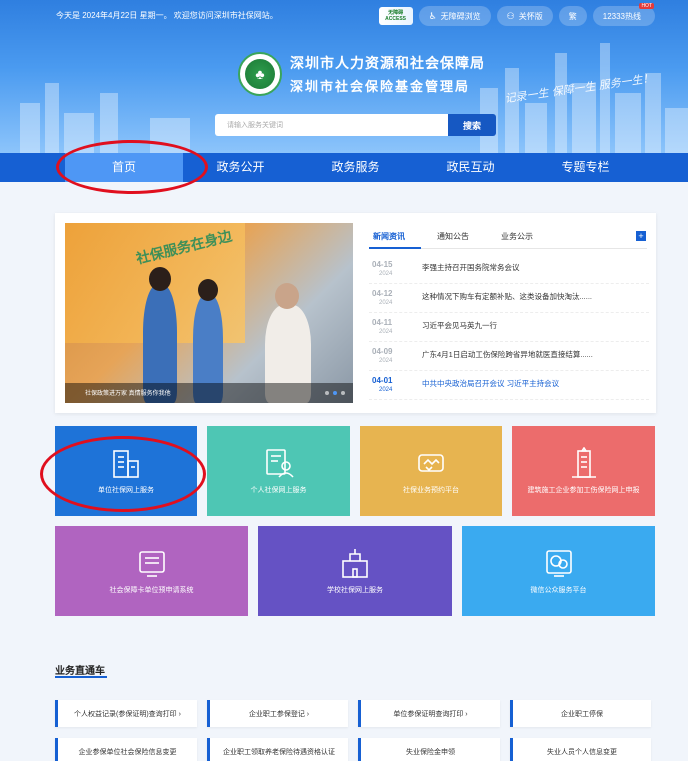 The height and width of the screenshot is (761, 688). I want to click on hot-tag: HOT, so click(646, 6).